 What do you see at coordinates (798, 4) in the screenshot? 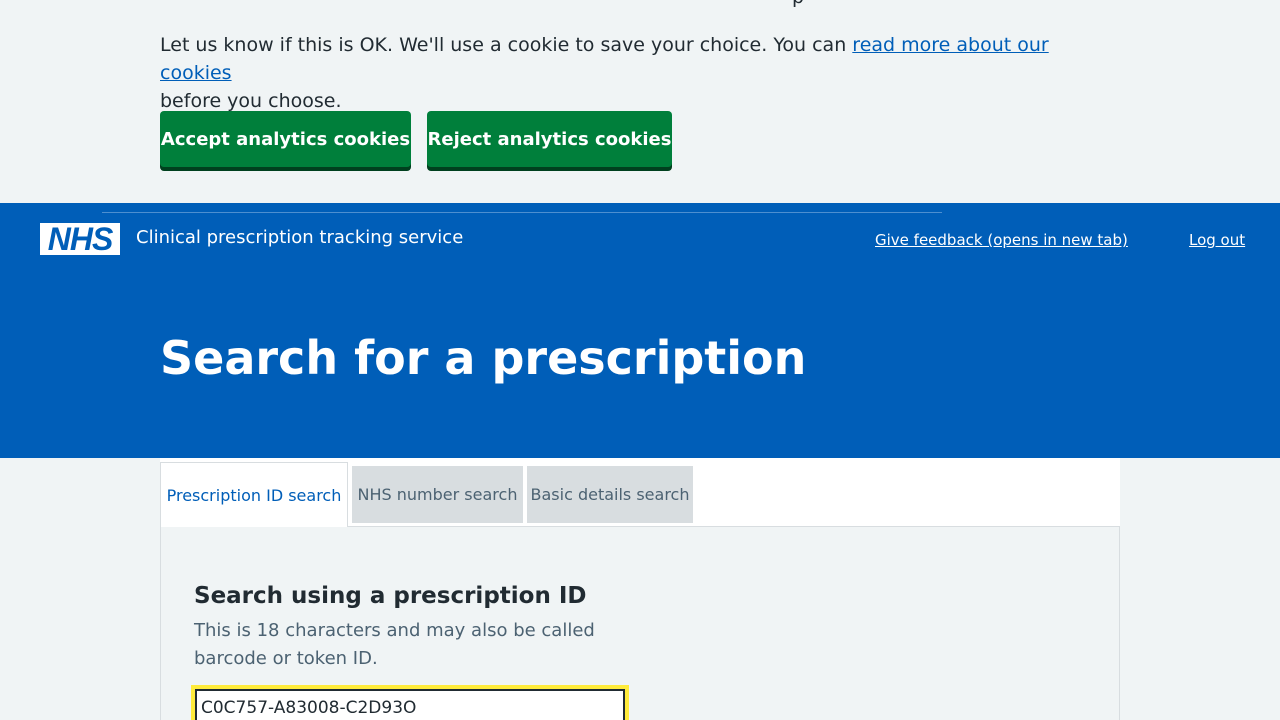
I see `cookie-banner-heading-partial: p` at bounding box center [798, 4].